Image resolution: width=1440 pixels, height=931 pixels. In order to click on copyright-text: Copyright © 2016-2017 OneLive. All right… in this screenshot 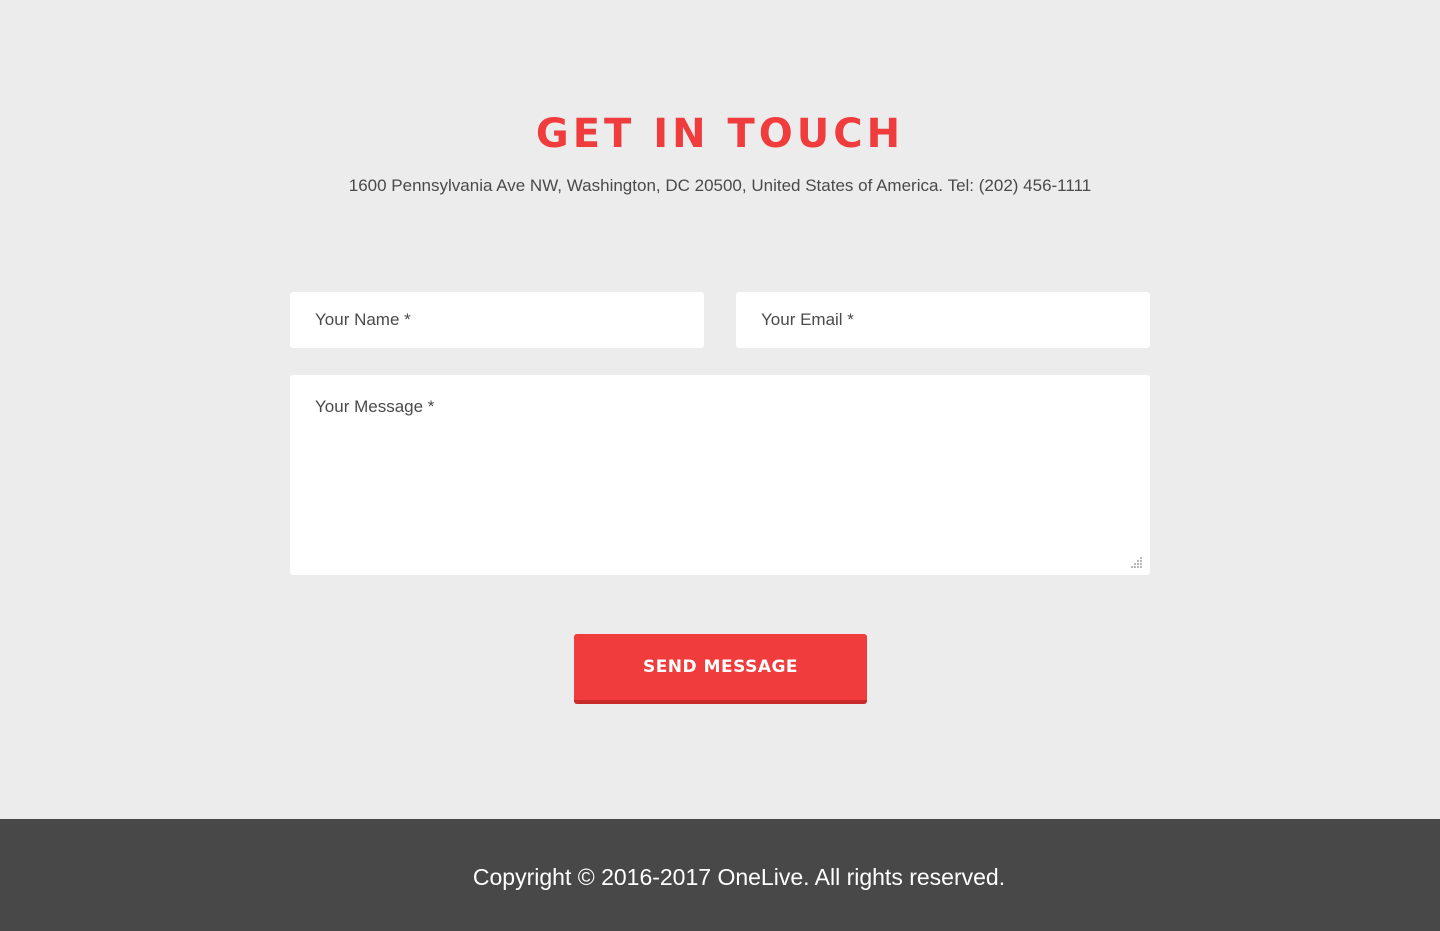, I will do `click(739, 877)`.